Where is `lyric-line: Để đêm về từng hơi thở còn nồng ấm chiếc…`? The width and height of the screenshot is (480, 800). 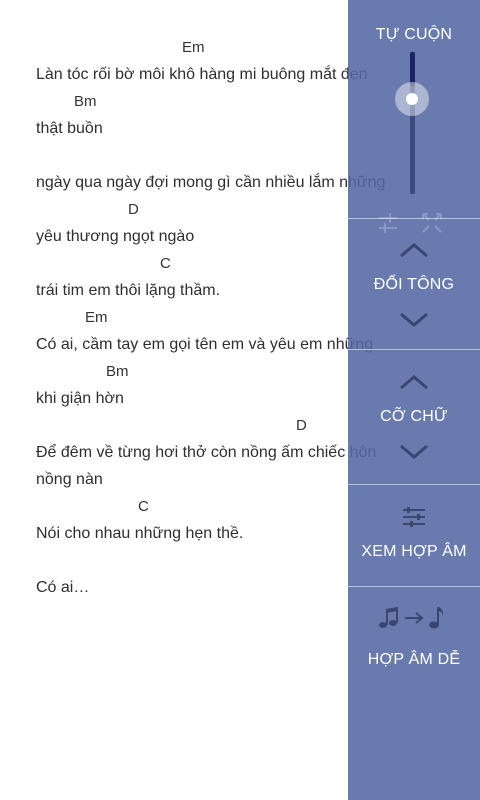
lyric-line: Để đêm về từng hơi thở còn nồng ấm chiếc… is located at coordinates (206, 452).